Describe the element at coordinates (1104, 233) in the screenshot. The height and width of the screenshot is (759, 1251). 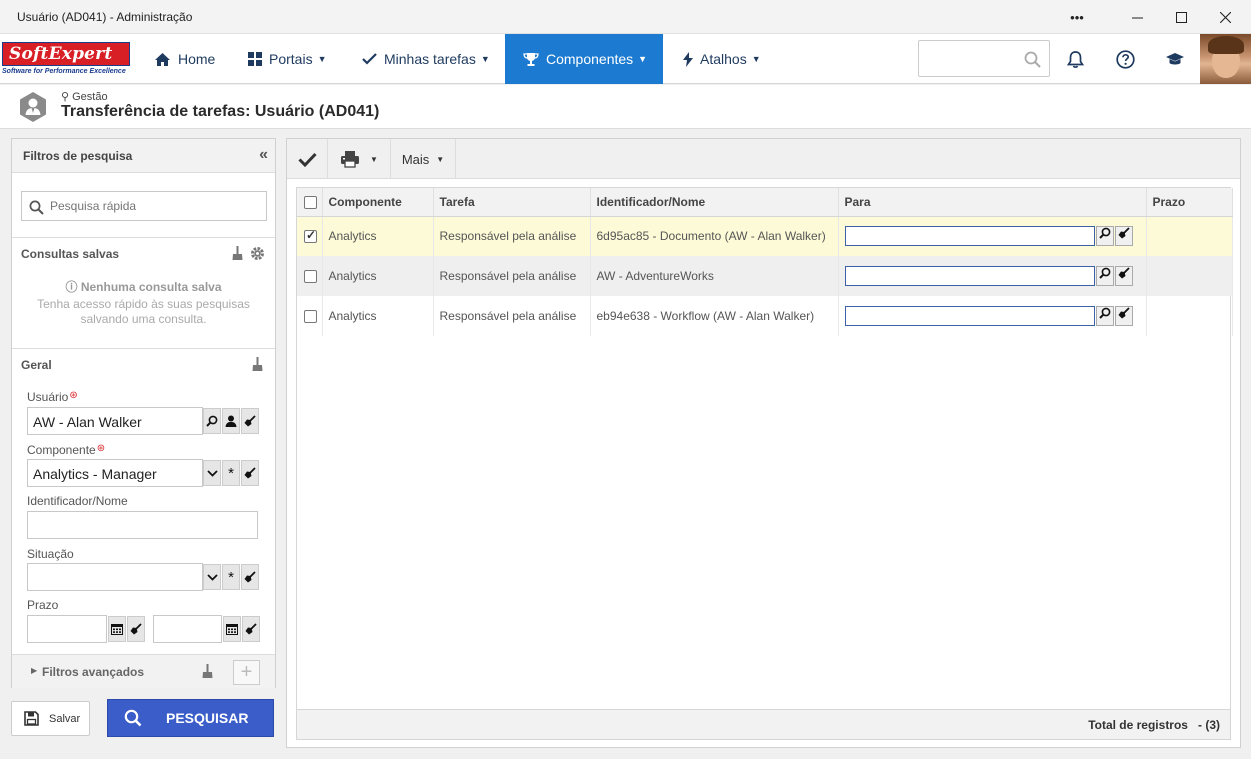
I see `magnifier-icon` at that location.